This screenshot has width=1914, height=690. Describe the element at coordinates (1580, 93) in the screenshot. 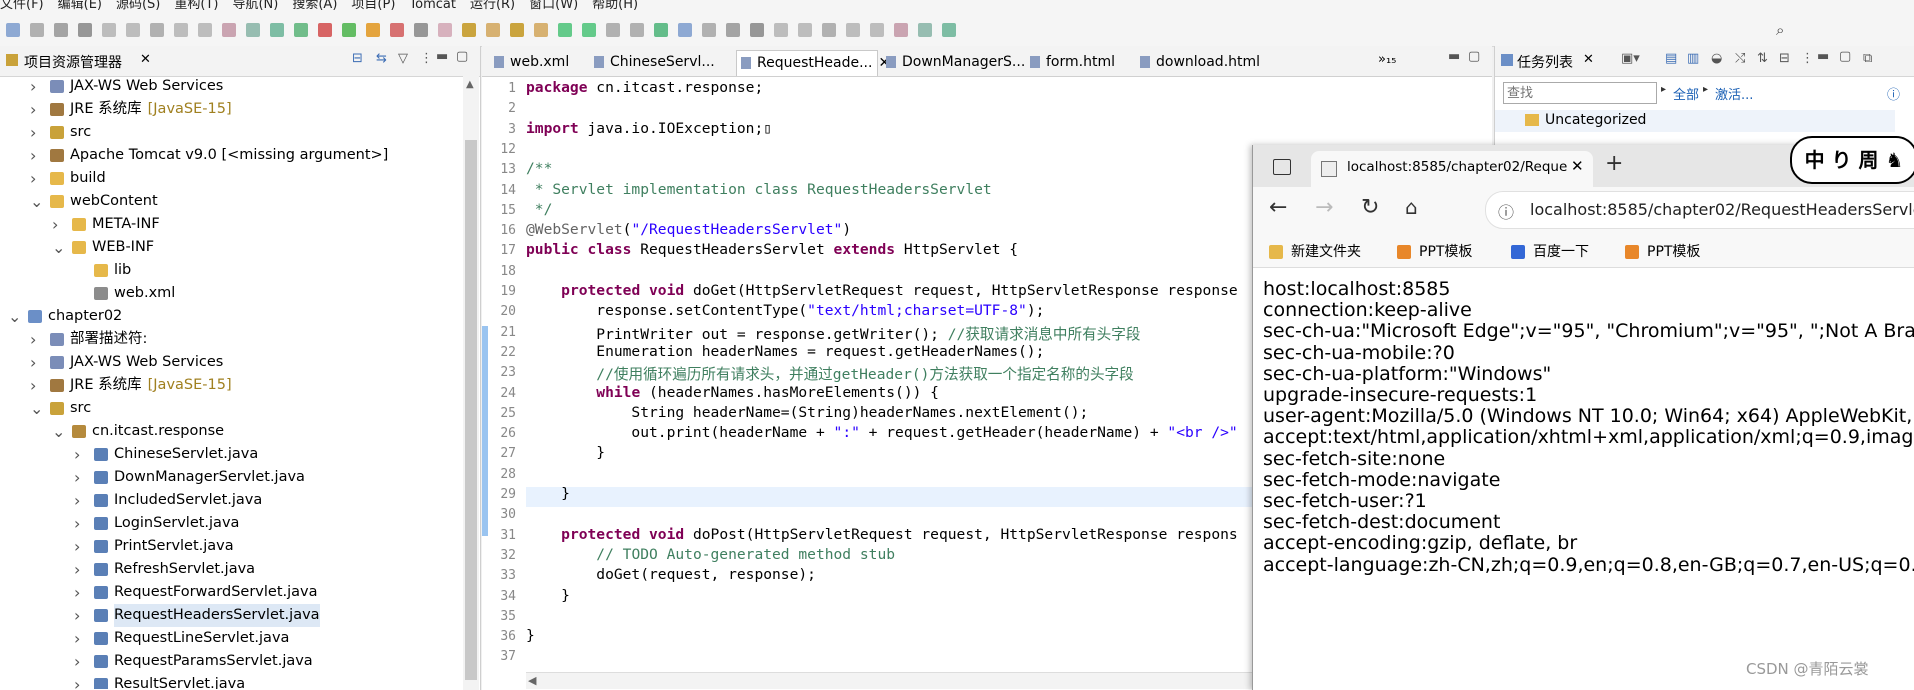

I see `task-search-input` at that location.